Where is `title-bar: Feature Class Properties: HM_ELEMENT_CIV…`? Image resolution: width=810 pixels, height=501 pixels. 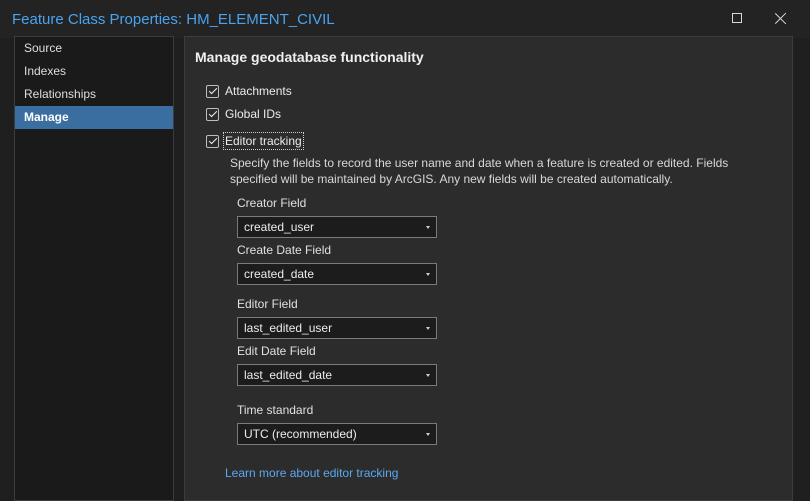 title-bar: Feature Class Properties: HM_ELEMENT_CIV… is located at coordinates (405, 19).